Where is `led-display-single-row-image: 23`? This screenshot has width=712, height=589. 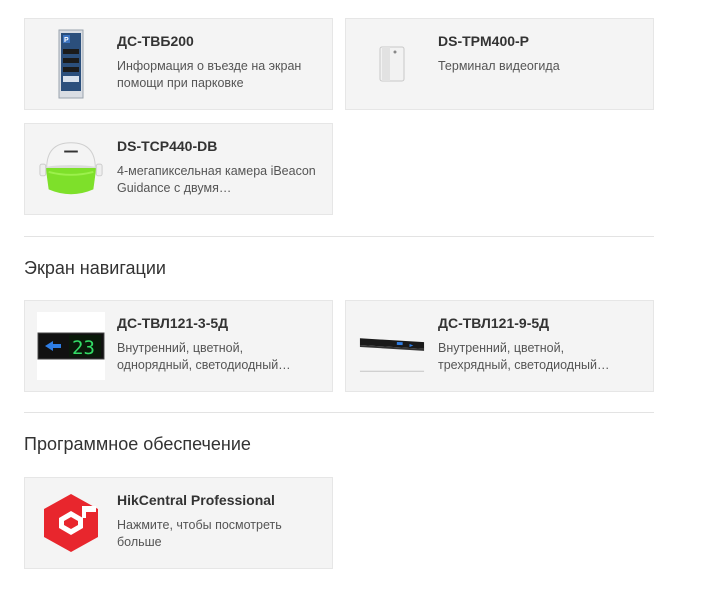 led-display-single-row-image: 23 is located at coordinates (71, 346).